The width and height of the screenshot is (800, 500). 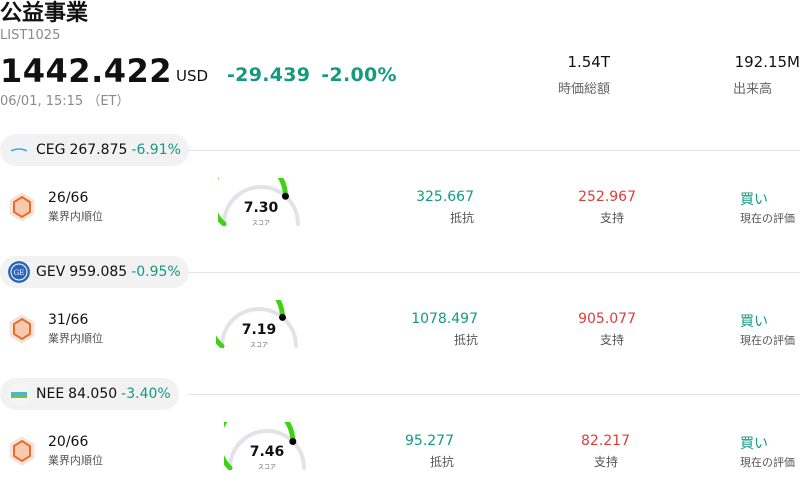 I want to click on stock-change-percent: -0.95%, so click(x=156, y=272).